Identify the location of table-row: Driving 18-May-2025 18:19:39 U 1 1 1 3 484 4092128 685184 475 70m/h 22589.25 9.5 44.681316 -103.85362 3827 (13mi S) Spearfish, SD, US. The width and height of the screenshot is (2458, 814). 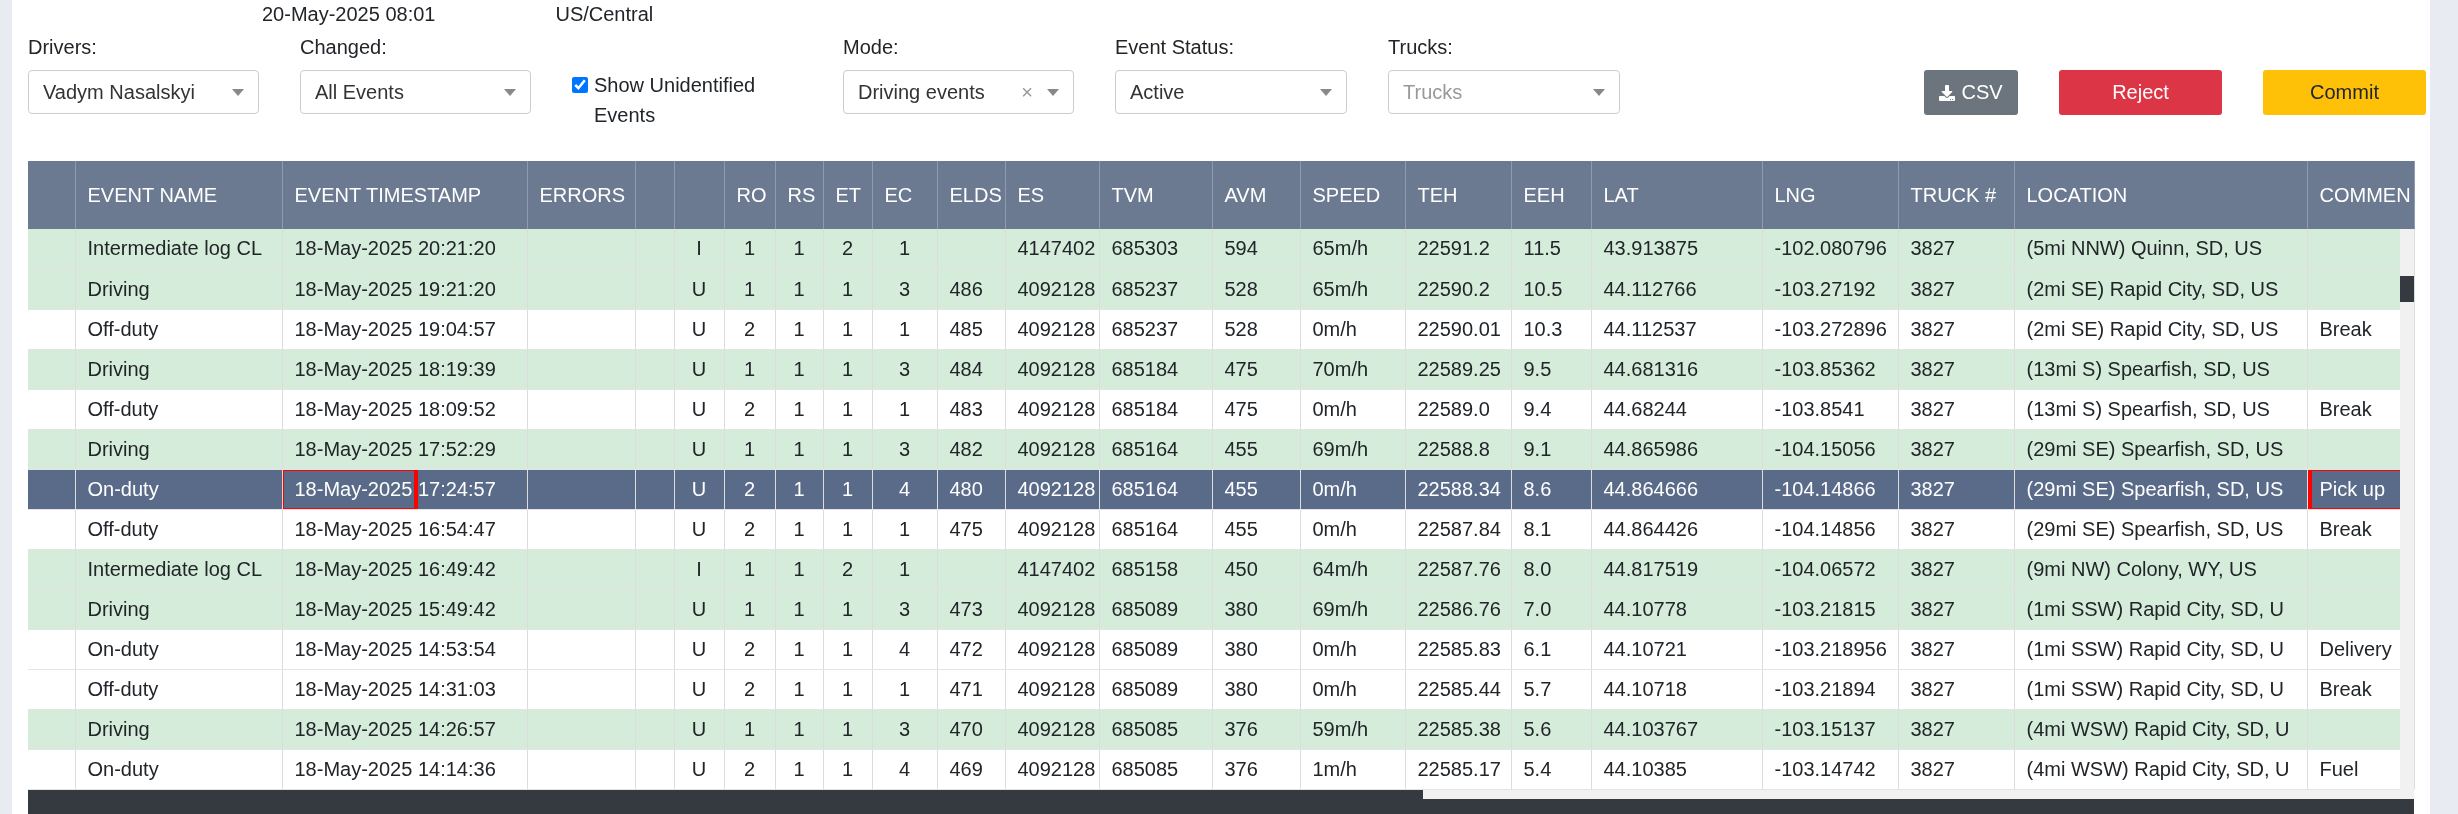
(1221, 369).